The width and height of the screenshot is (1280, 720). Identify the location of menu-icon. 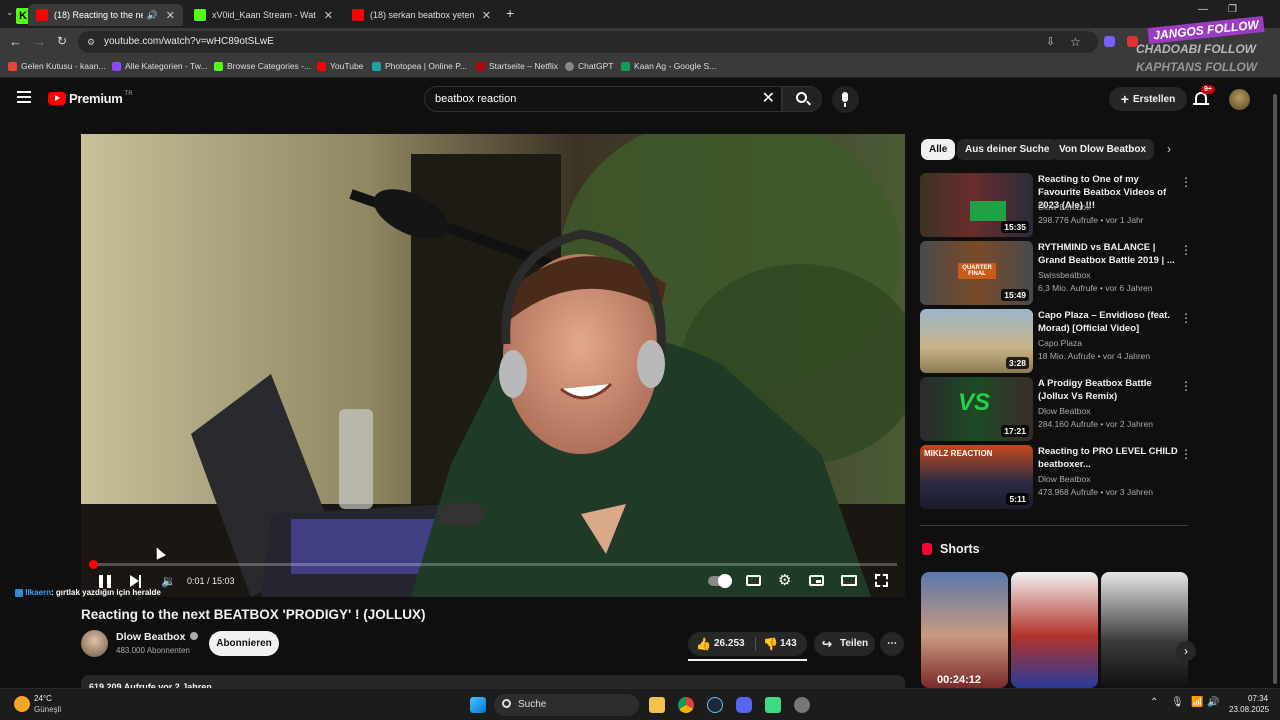
(24, 97).